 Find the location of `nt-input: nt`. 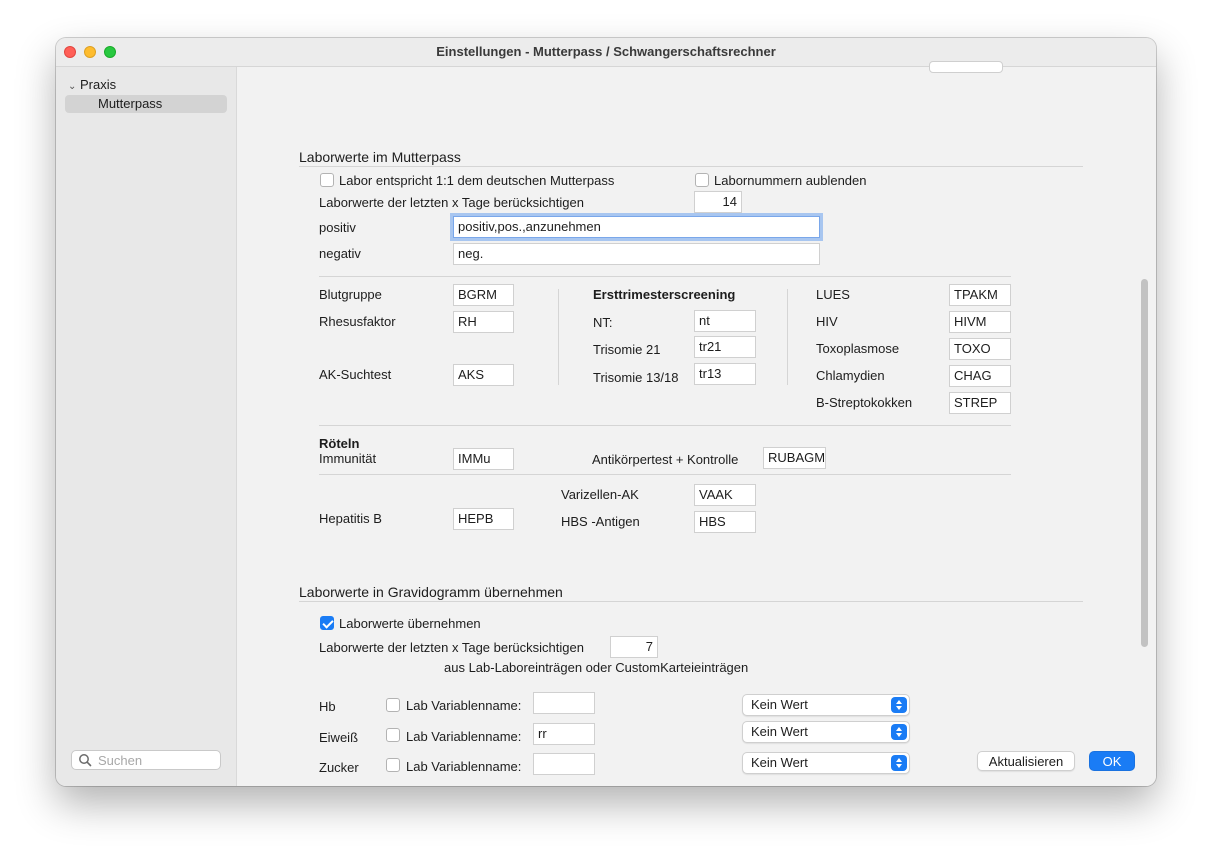

nt-input: nt is located at coordinates (725, 321).